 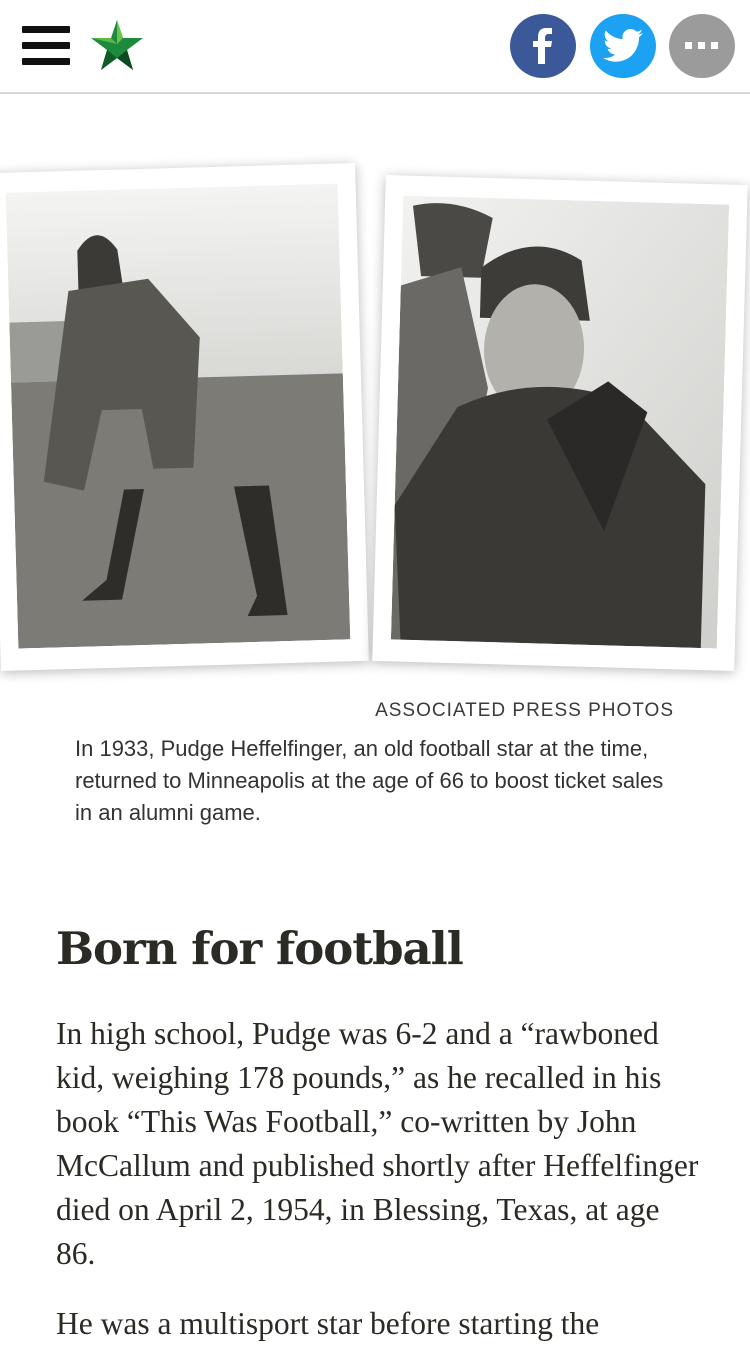 What do you see at coordinates (117, 45) in the screenshot?
I see `star-logo-icon` at bounding box center [117, 45].